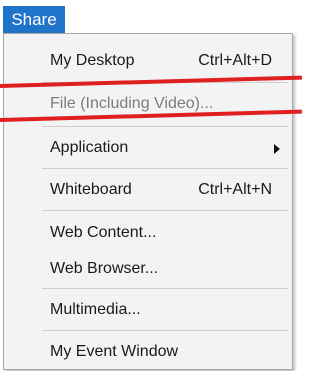 This screenshot has width=320, height=371. What do you see at coordinates (235, 189) in the screenshot?
I see `menu-item-shortcut: Ctrl+Alt+N` at bounding box center [235, 189].